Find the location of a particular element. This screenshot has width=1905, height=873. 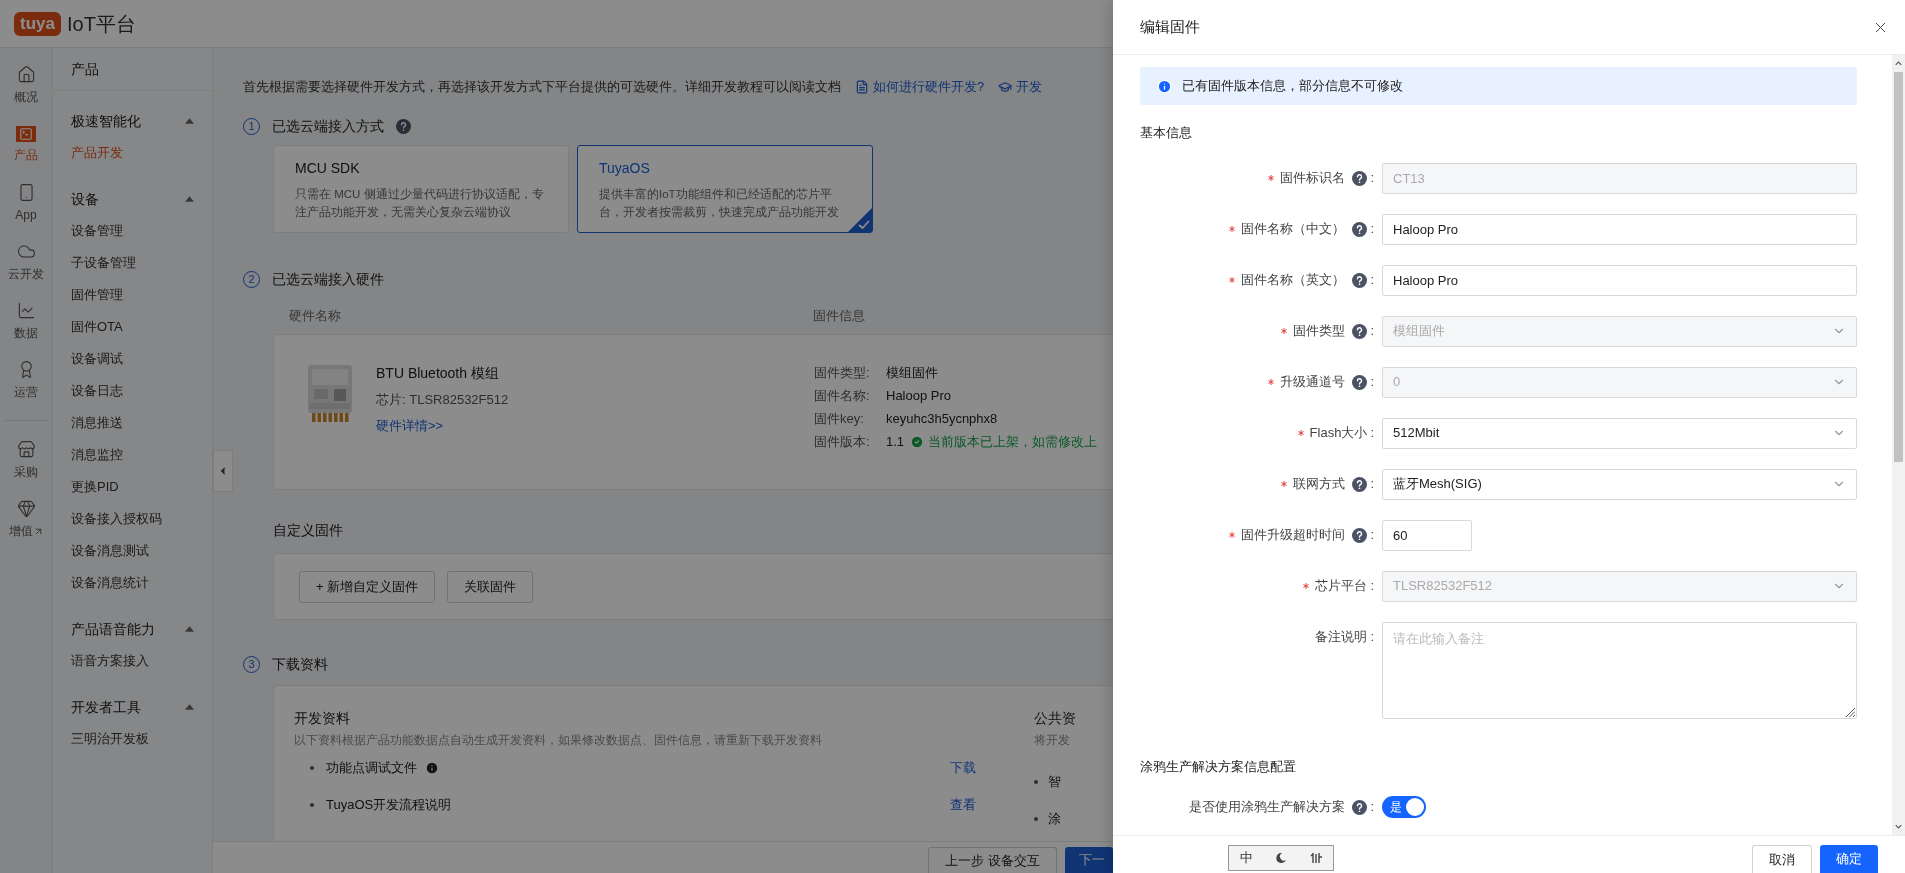

field-label: 升级通道号 is located at coordinates (1313, 382).